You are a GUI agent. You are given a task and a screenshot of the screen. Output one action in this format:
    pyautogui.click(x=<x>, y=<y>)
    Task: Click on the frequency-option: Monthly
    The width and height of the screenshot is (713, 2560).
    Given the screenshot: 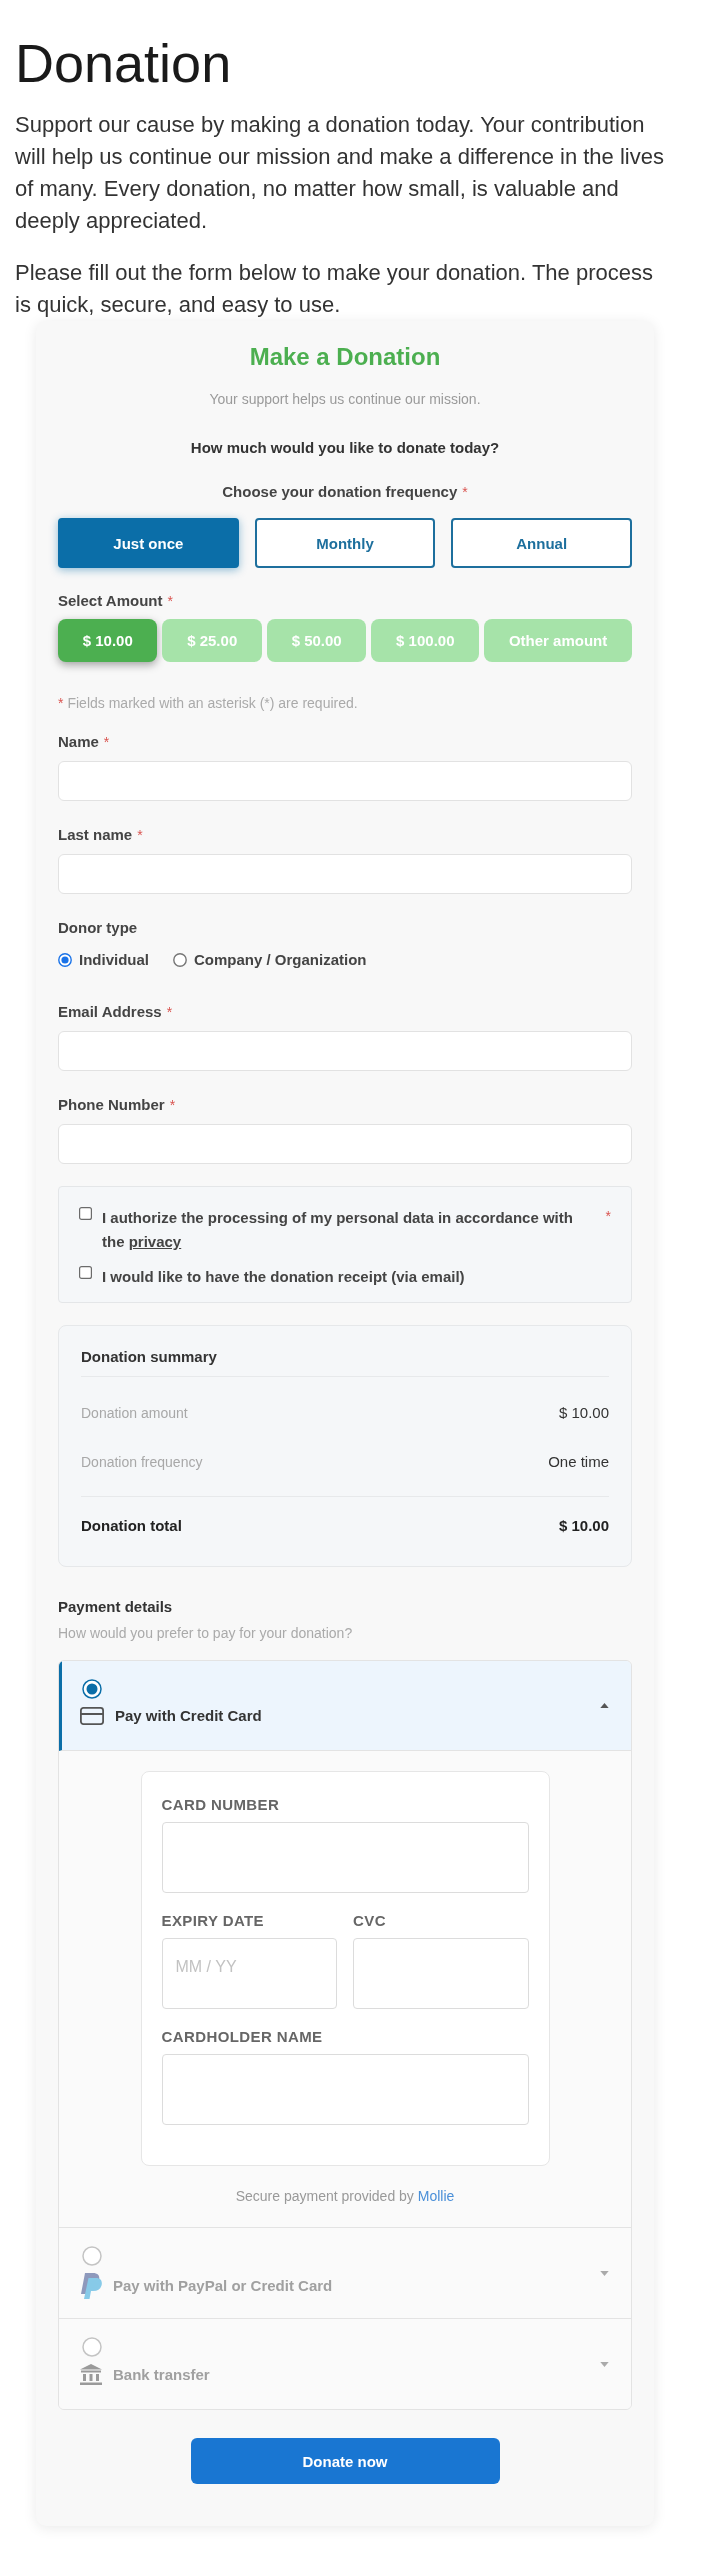 What is the action you would take?
    pyautogui.click(x=345, y=543)
    